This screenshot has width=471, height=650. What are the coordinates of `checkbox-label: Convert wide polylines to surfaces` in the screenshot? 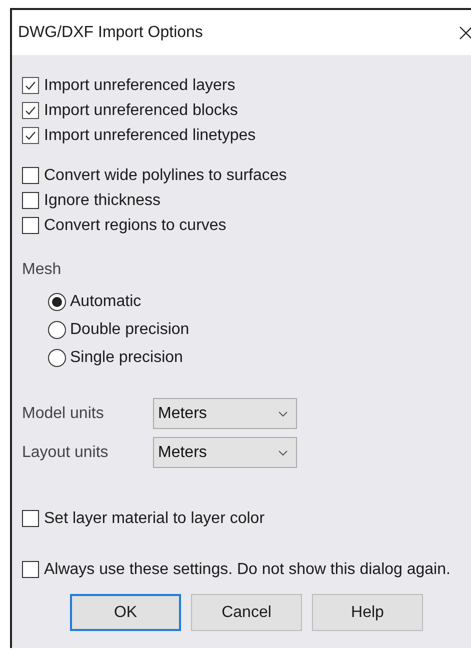 It's located at (165, 175).